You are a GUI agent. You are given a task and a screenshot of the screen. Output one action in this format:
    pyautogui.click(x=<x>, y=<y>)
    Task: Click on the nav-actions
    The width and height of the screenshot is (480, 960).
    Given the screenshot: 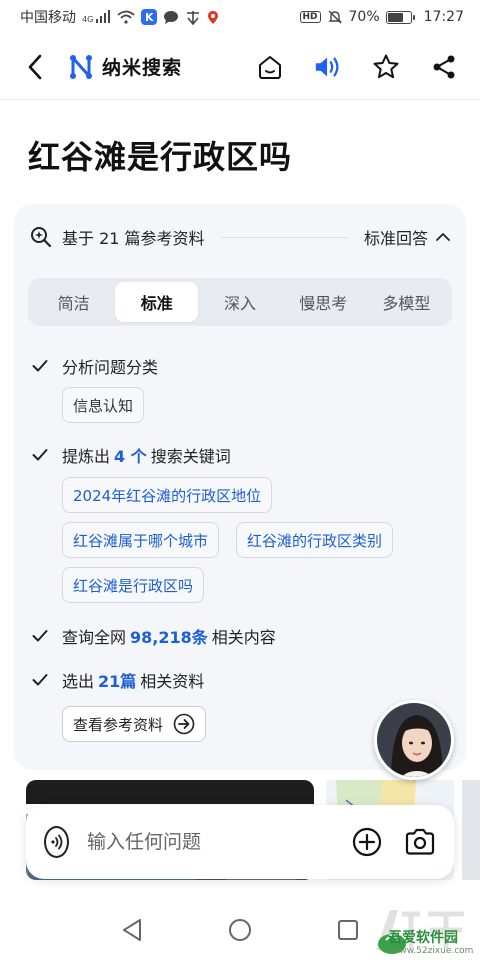 What is the action you would take?
    pyautogui.click(x=357, y=67)
    